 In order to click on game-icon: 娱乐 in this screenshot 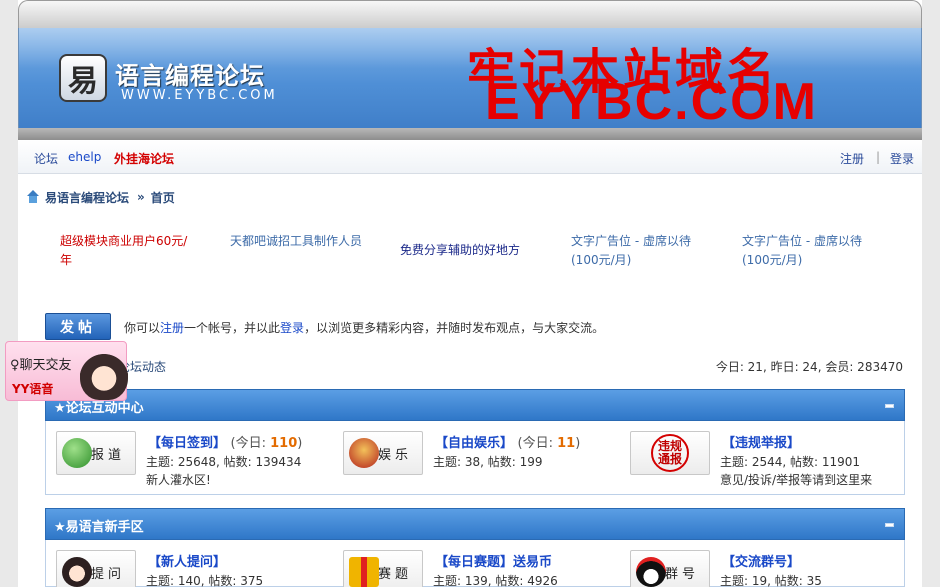, I will do `click(383, 453)`.